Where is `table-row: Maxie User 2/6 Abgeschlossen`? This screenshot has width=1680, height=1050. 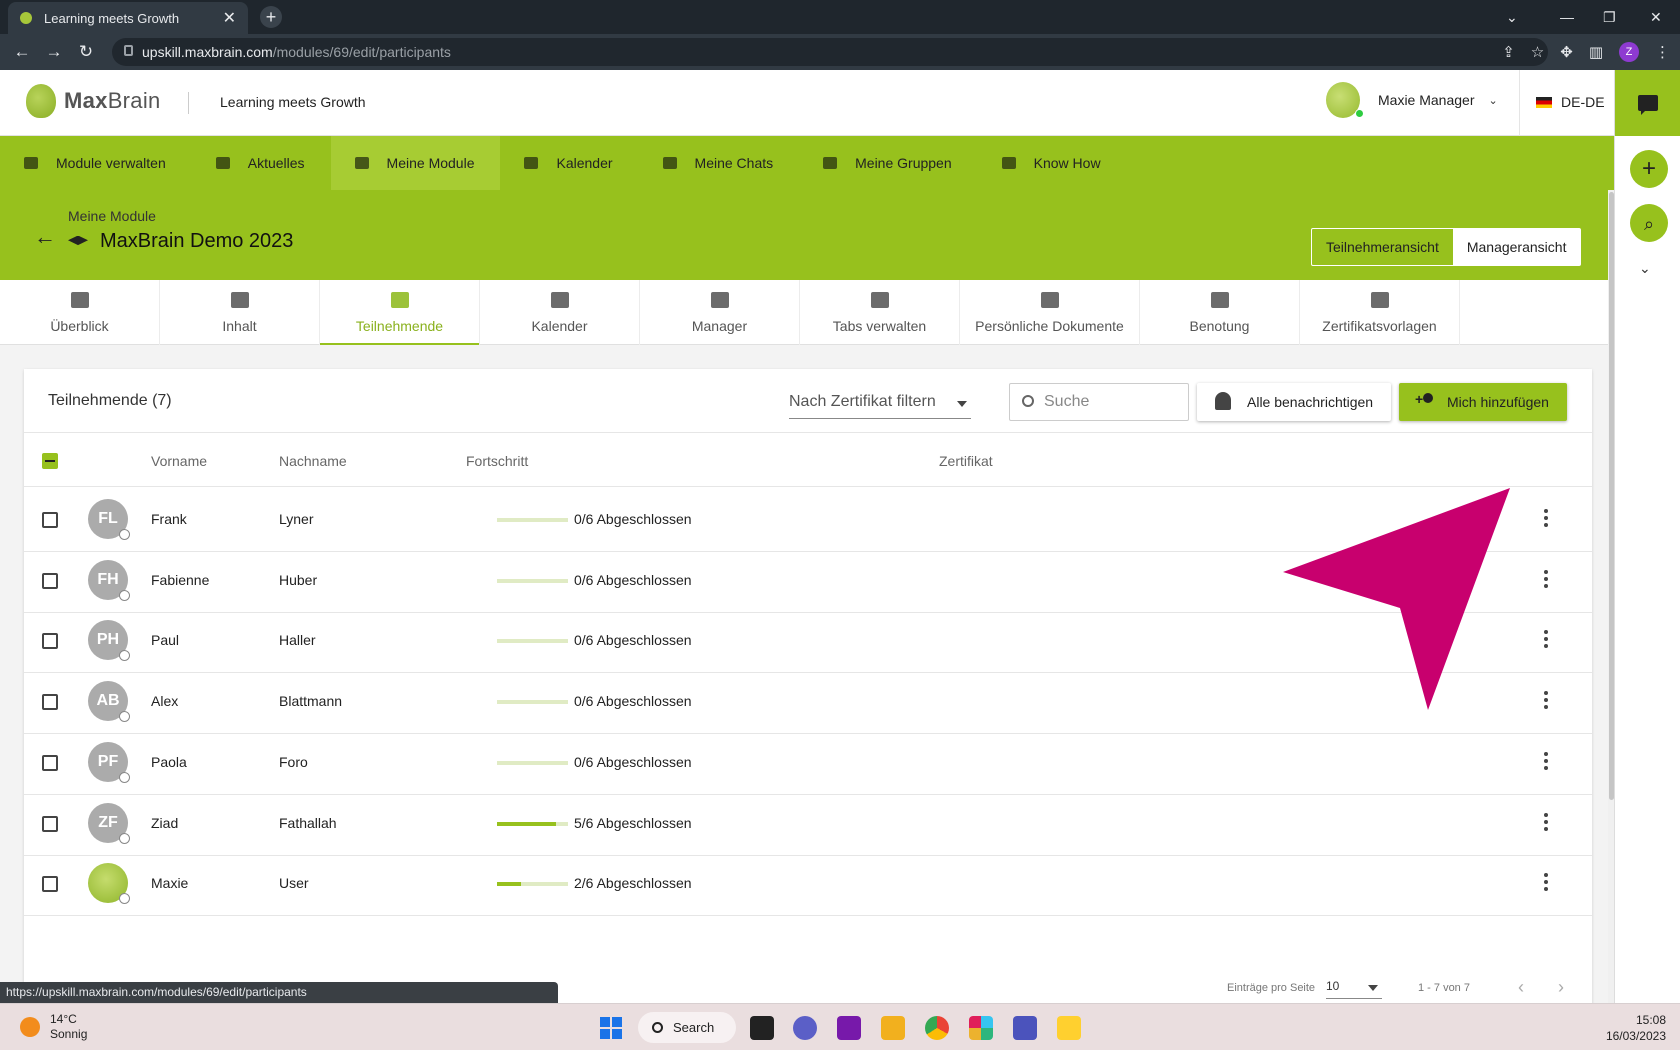 table-row: Maxie User 2/6 Abgeschlossen is located at coordinates (808, 884).